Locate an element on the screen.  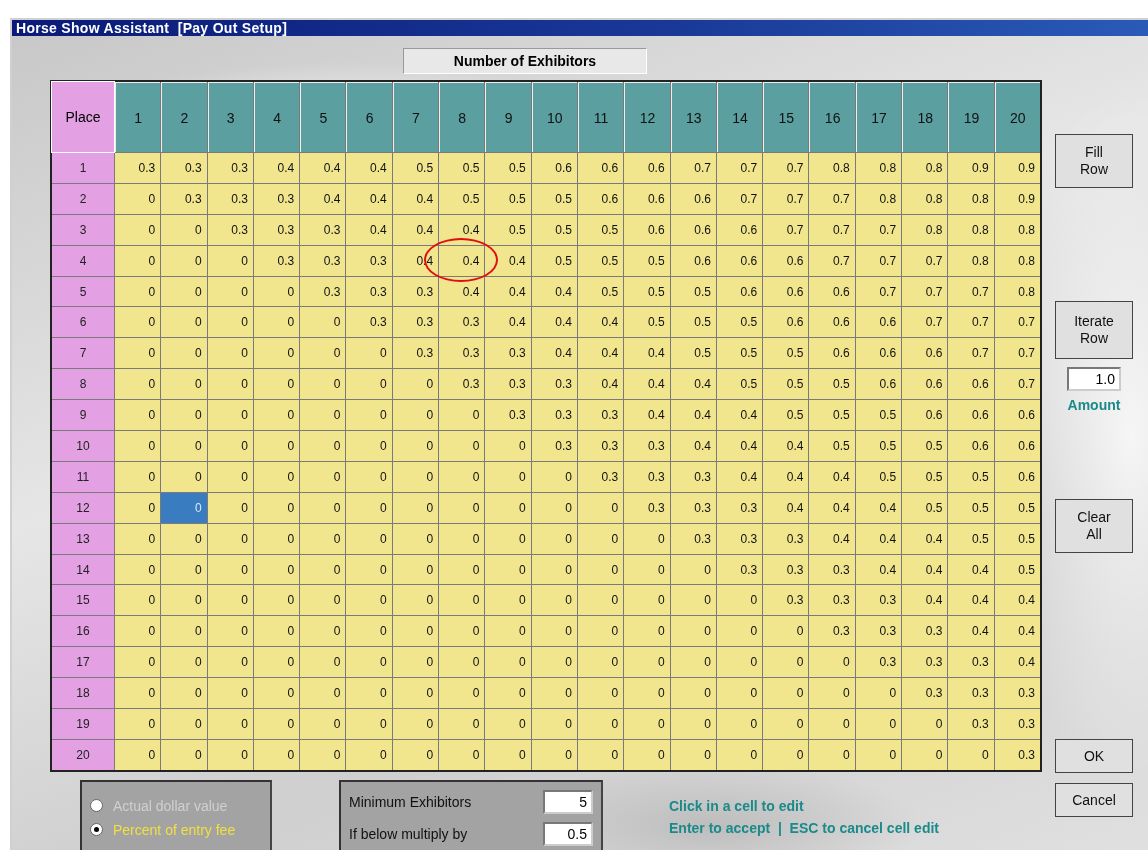
radio-button is located at coordinates (96, 830).